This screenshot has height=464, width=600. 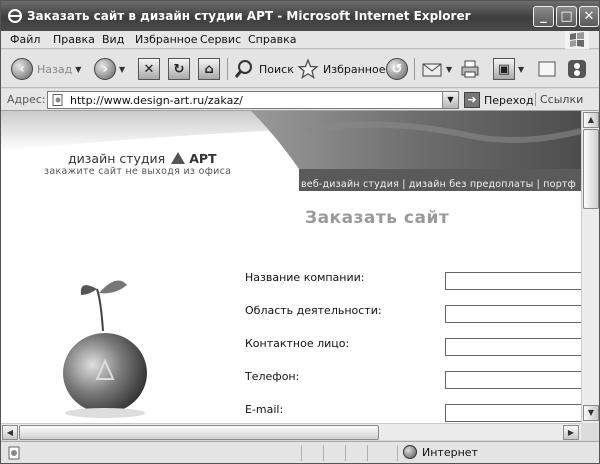 What do you see at coordinates (571, 432) in the screenshot?
I see `scroll-right-arrow-icon: ▶` at bounding box center [571, 432].